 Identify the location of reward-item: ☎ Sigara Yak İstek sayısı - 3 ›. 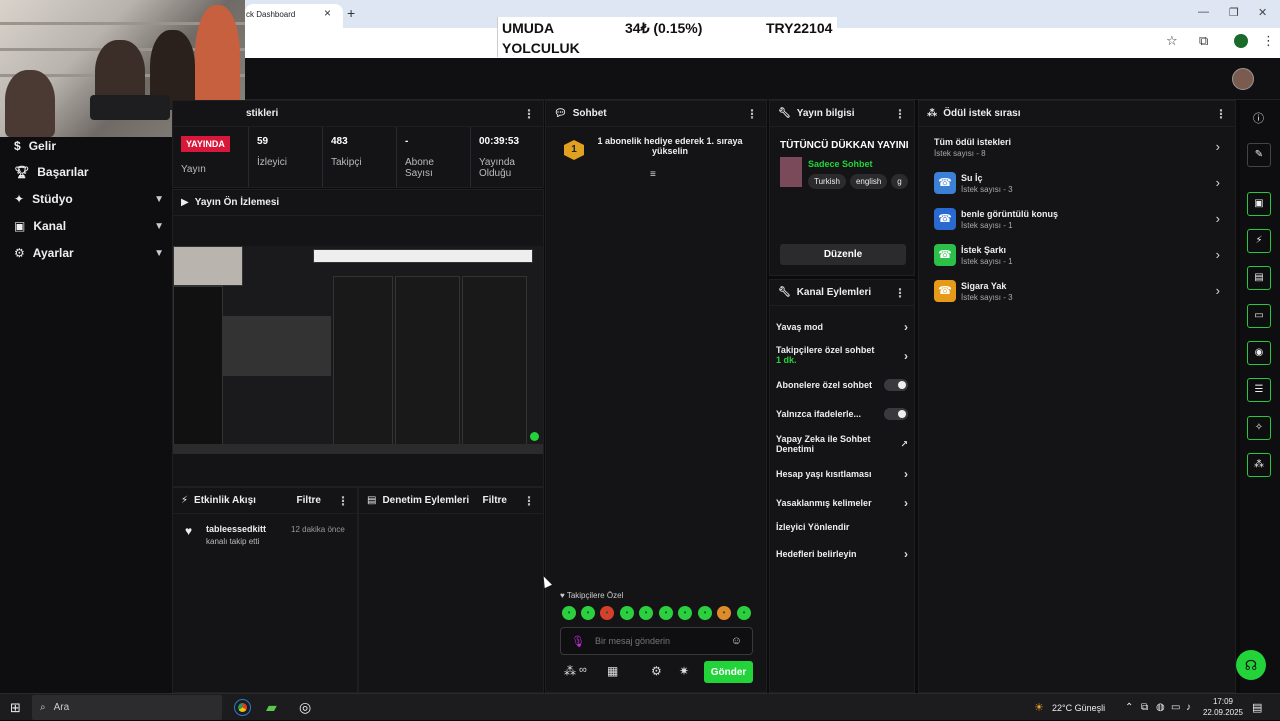
(1079, 293).